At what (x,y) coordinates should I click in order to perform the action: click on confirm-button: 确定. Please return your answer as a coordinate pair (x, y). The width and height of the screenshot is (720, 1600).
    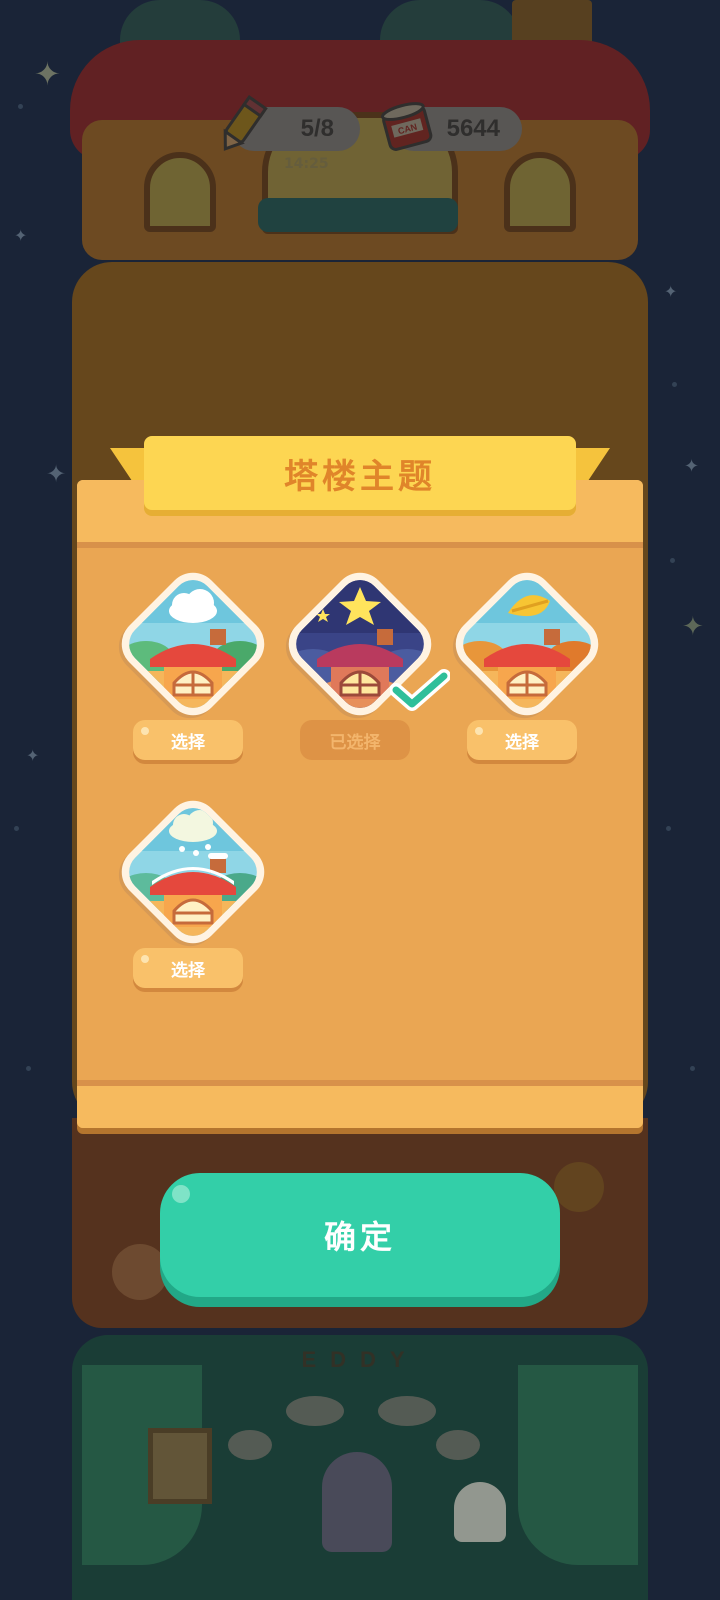
    Looking at the image, I should click on (360, 1235).